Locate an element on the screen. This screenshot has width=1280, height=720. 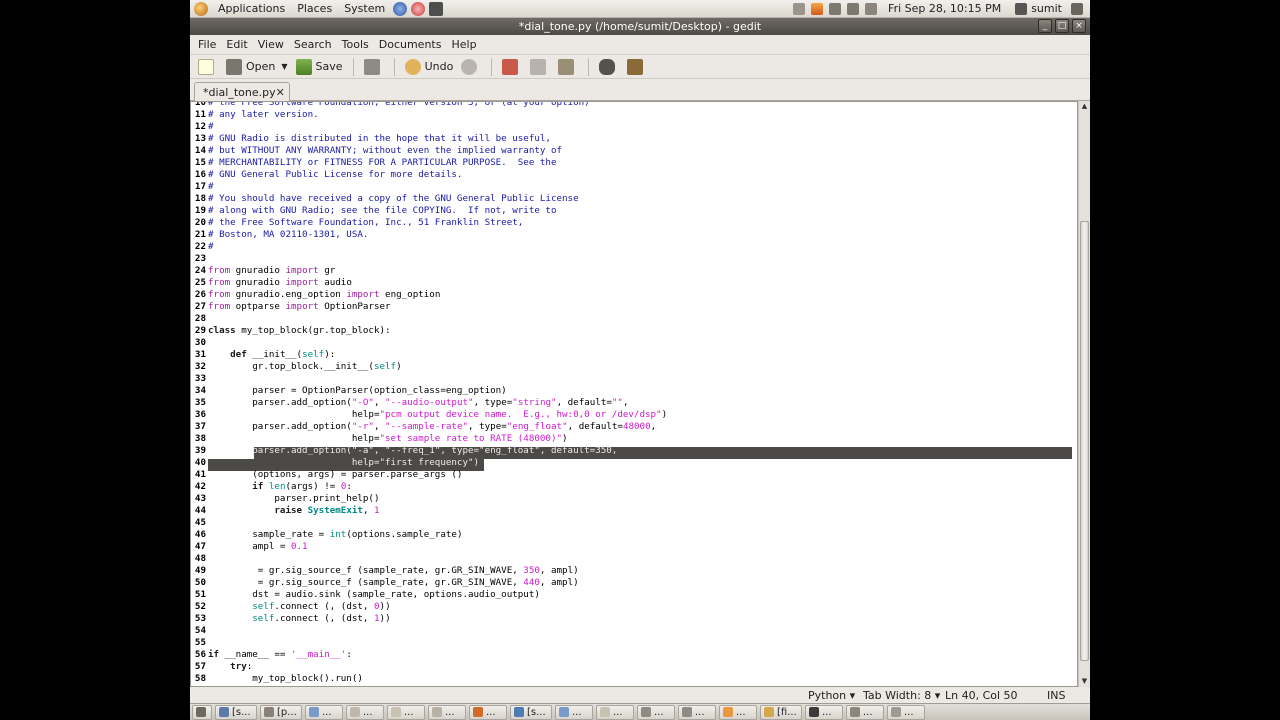
maximize-icon: □ is located at coordinates (1062, 26).